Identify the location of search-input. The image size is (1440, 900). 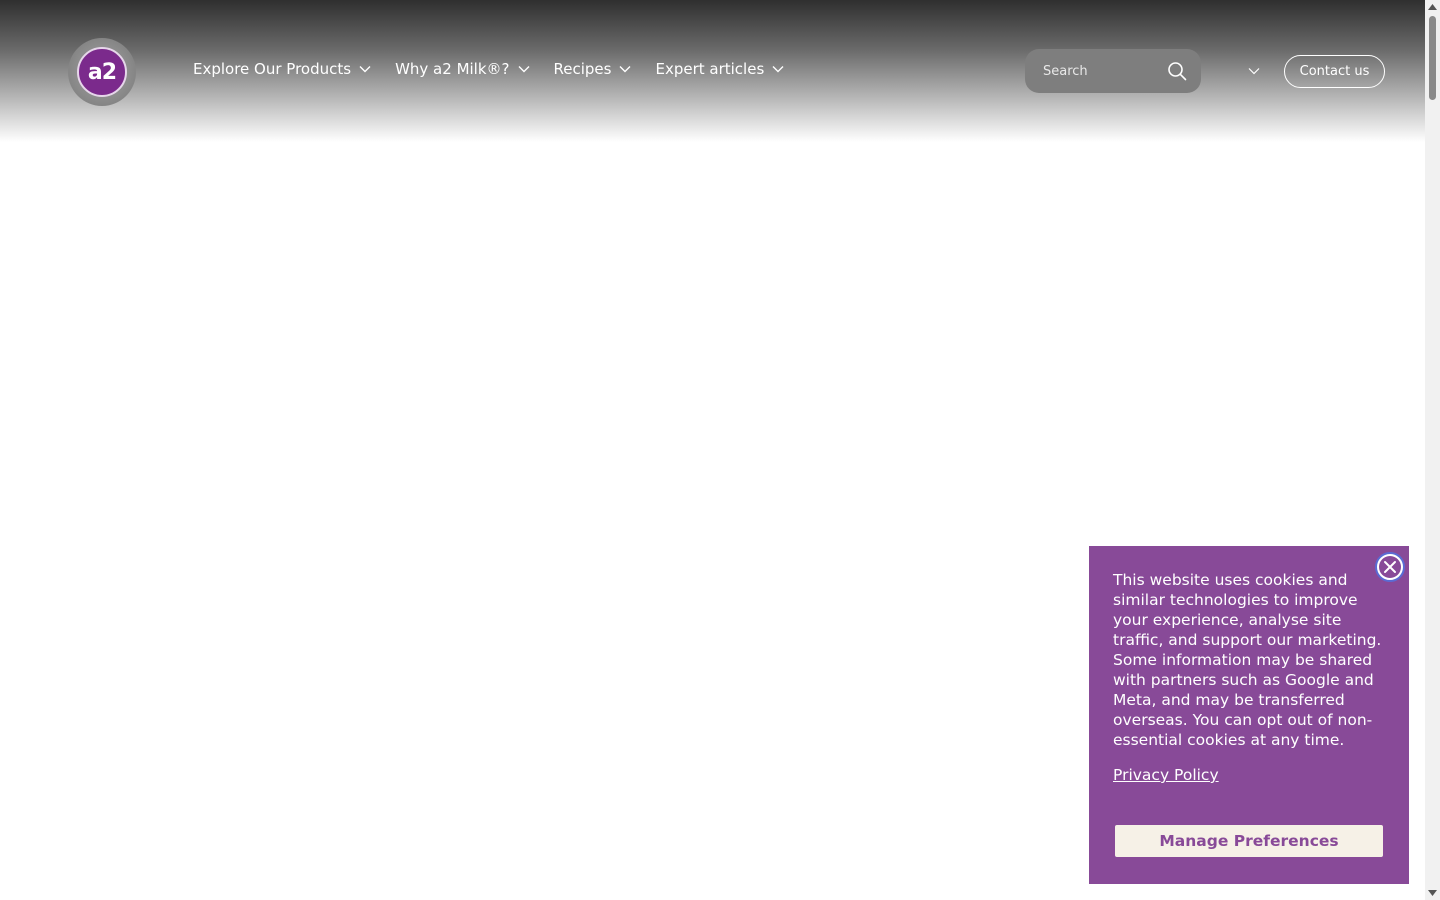
(1103, 71).